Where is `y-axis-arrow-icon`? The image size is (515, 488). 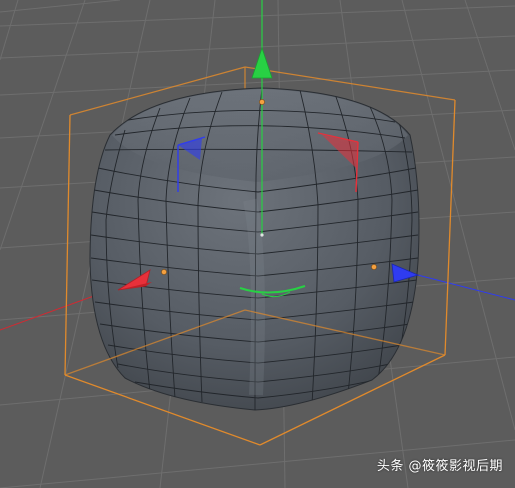 y-axis-arrow-icon is located at coordinates (262, 62).